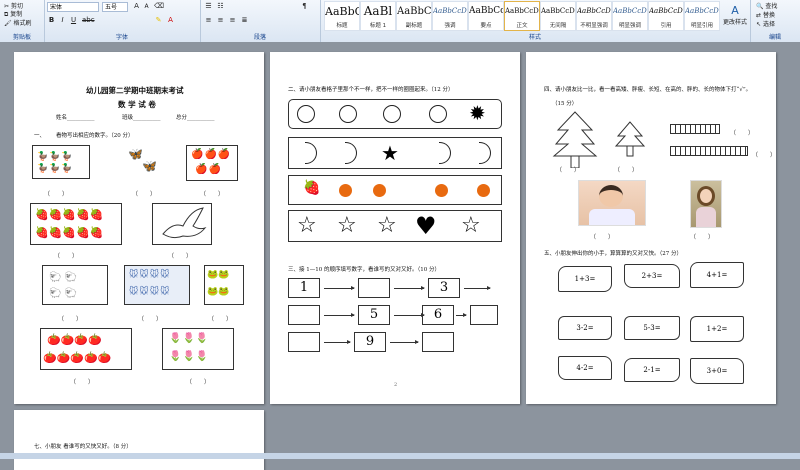  I want to click on fruits-row: 🍓, so click(395, 190).